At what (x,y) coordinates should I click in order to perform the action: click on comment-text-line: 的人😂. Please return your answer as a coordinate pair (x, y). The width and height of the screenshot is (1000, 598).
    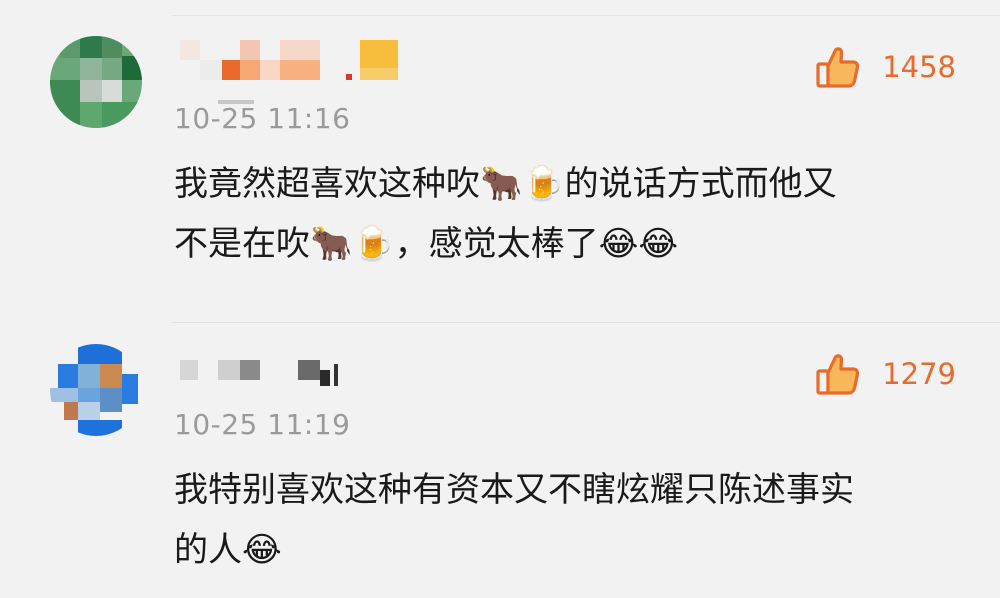
    Looking at the image, I should click on (228, 550).